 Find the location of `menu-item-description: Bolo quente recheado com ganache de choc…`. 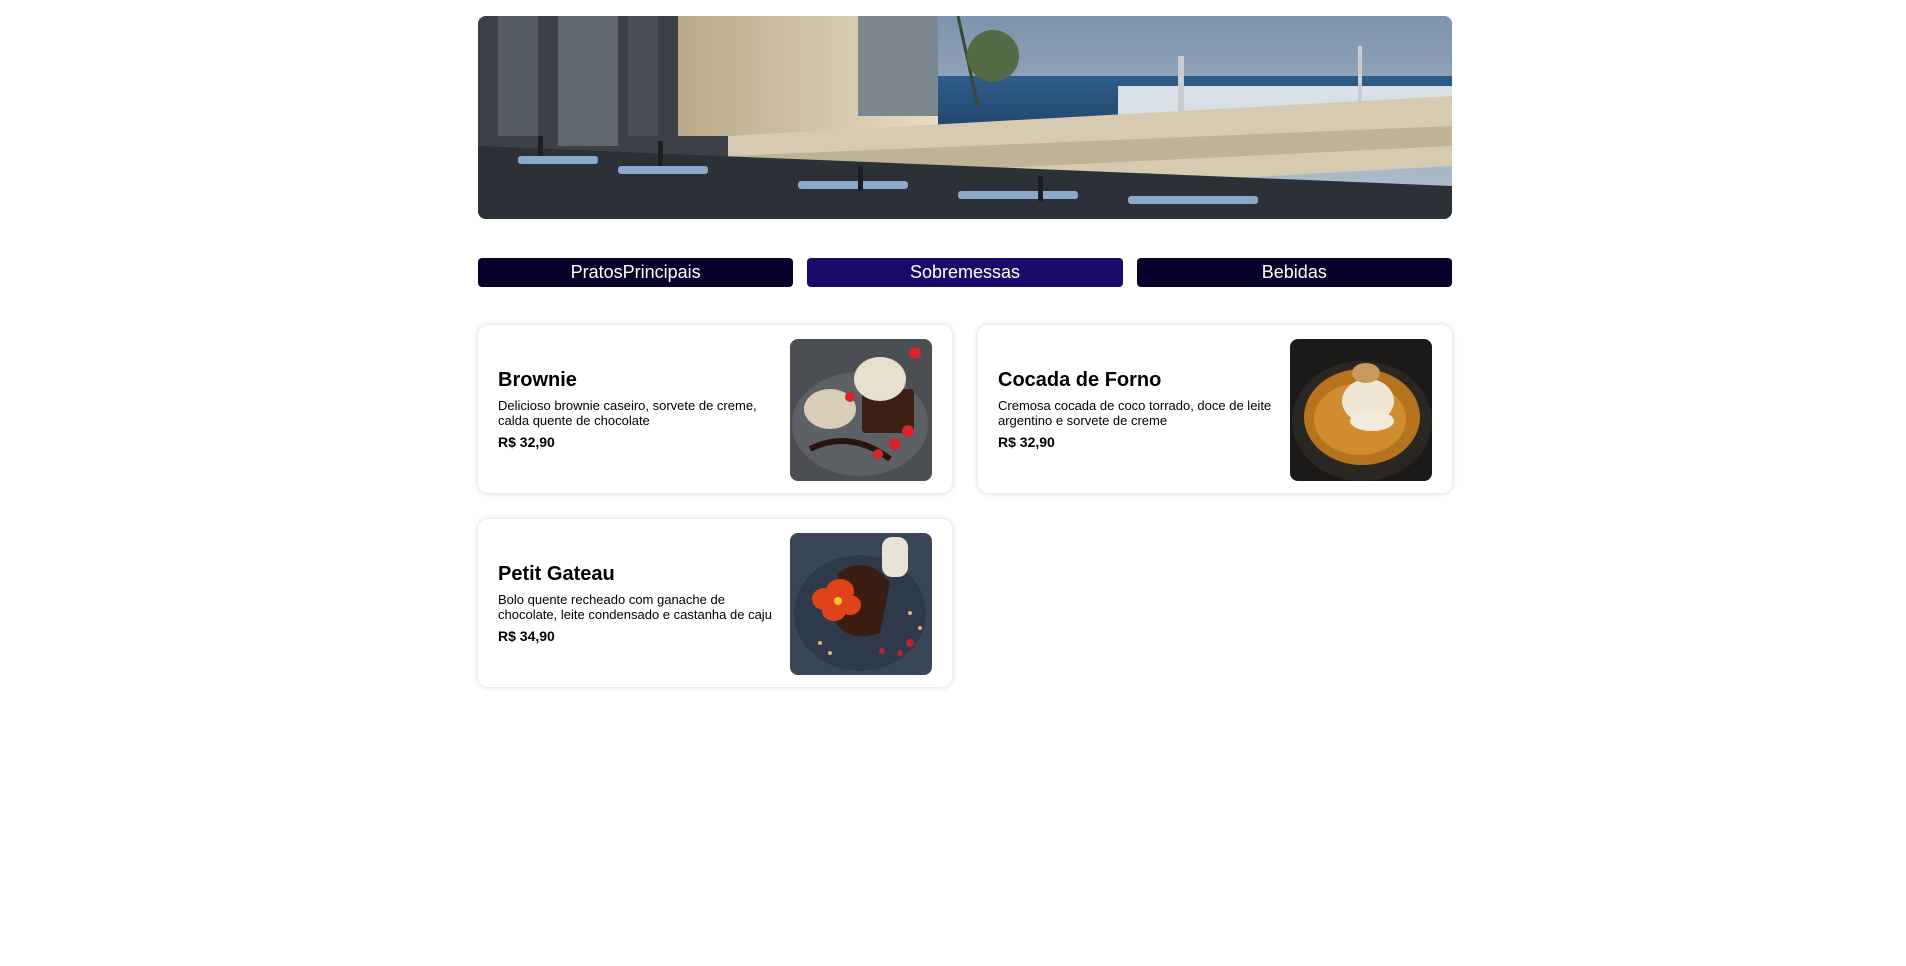

menu-item-description: Bolo quente recheado com ganache de choc… is located at coordinates (635, 606).